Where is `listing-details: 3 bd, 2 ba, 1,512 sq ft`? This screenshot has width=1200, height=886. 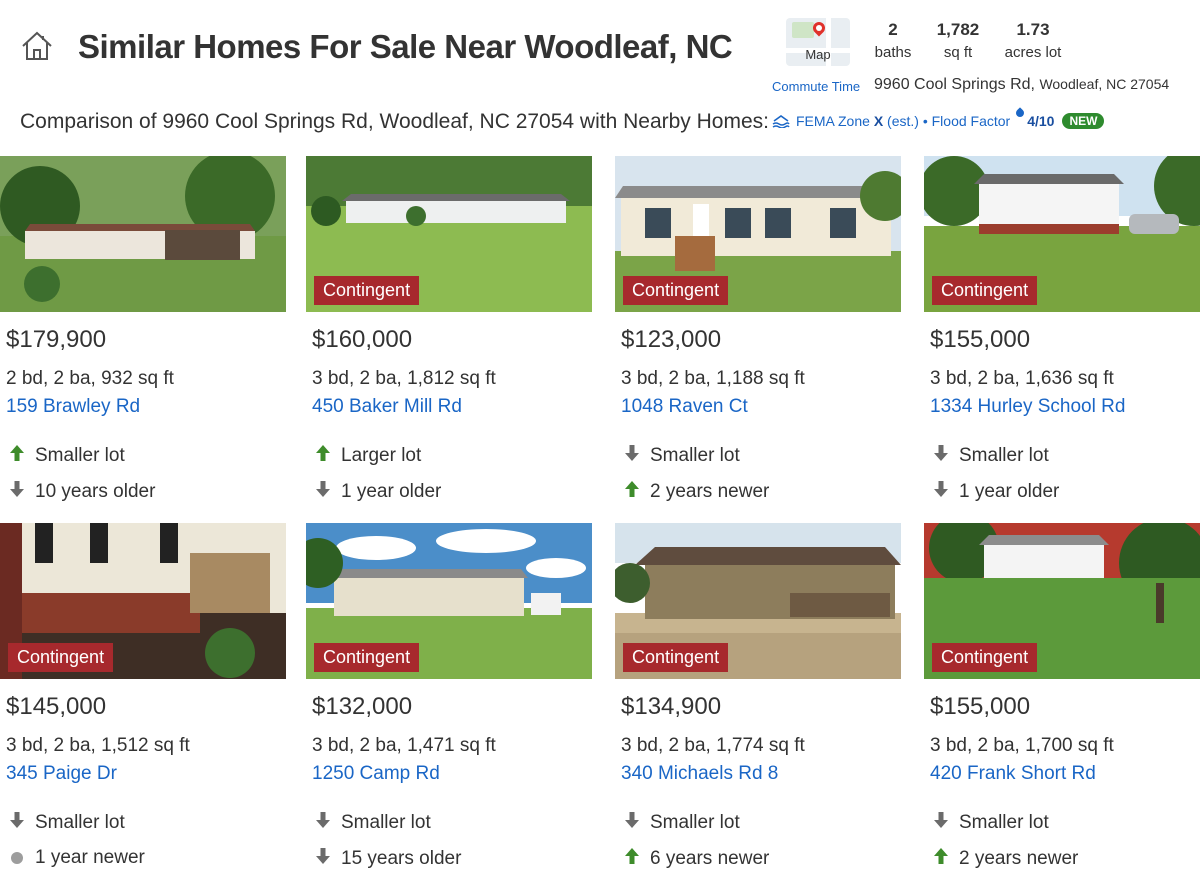 listing-details: 3 bd, 2 ba, 1,512 sq ft is located at coordinates (98, 745).